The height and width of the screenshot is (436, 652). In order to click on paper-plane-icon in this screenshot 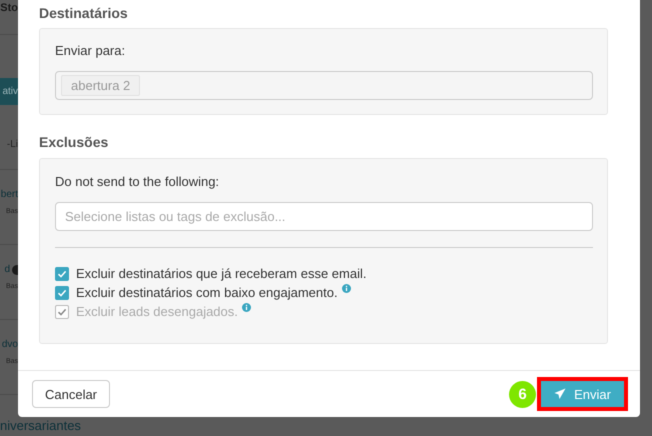, I will do `click(560, 394)`.